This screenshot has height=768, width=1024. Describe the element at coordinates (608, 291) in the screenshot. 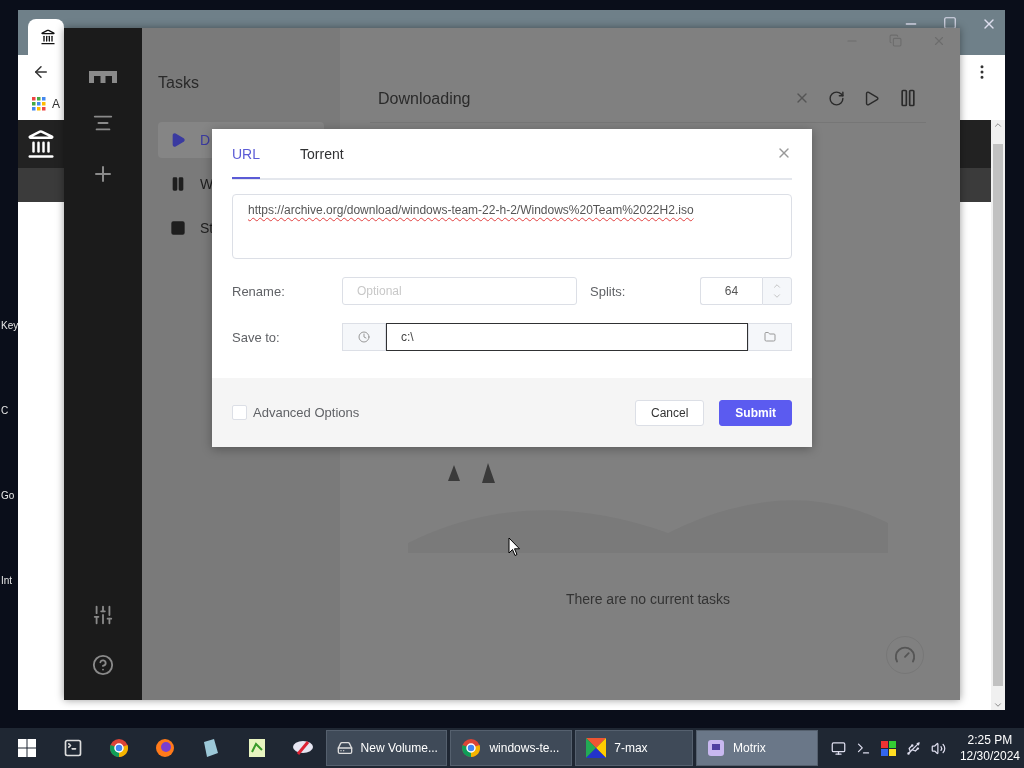

I see `field-label: Splits:` at that location.